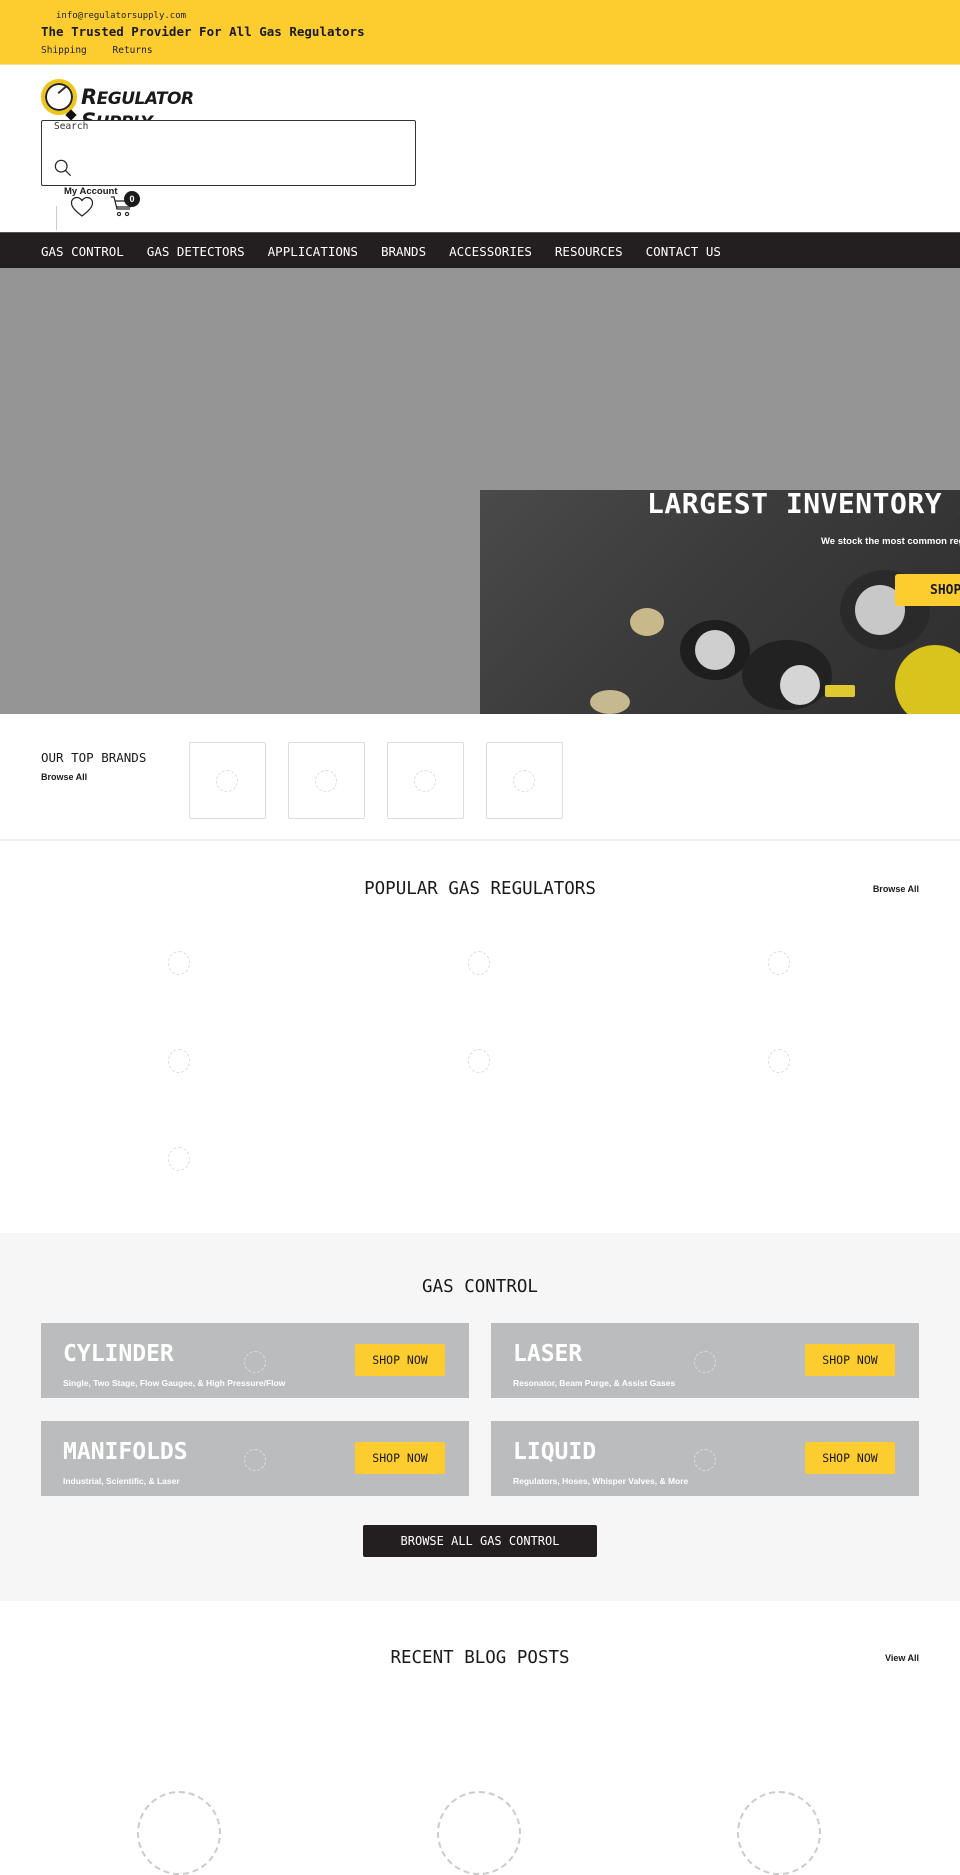 The height and width of the screenshot is (1875, 960). I want to click on nav-item-brands: BRANDS, so click(403, 251).